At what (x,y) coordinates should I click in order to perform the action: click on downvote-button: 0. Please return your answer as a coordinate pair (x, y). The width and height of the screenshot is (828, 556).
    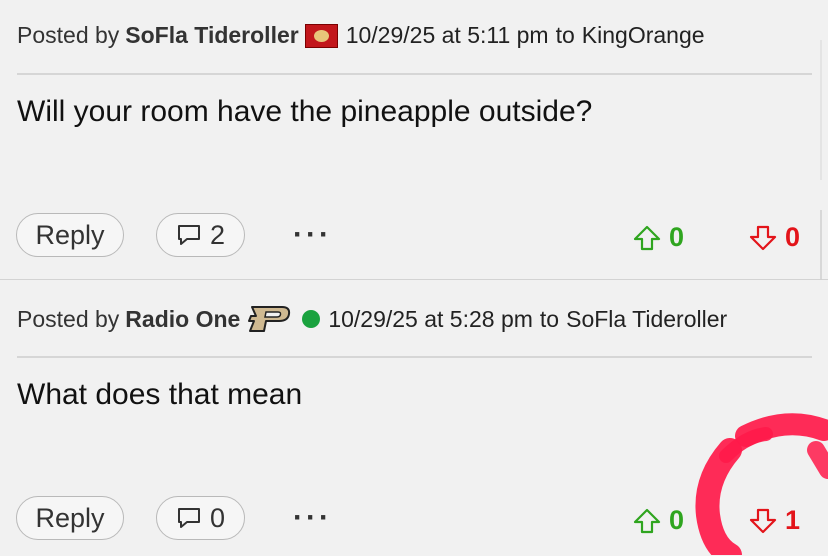
    Looking at the image, I should click on (774, 237).